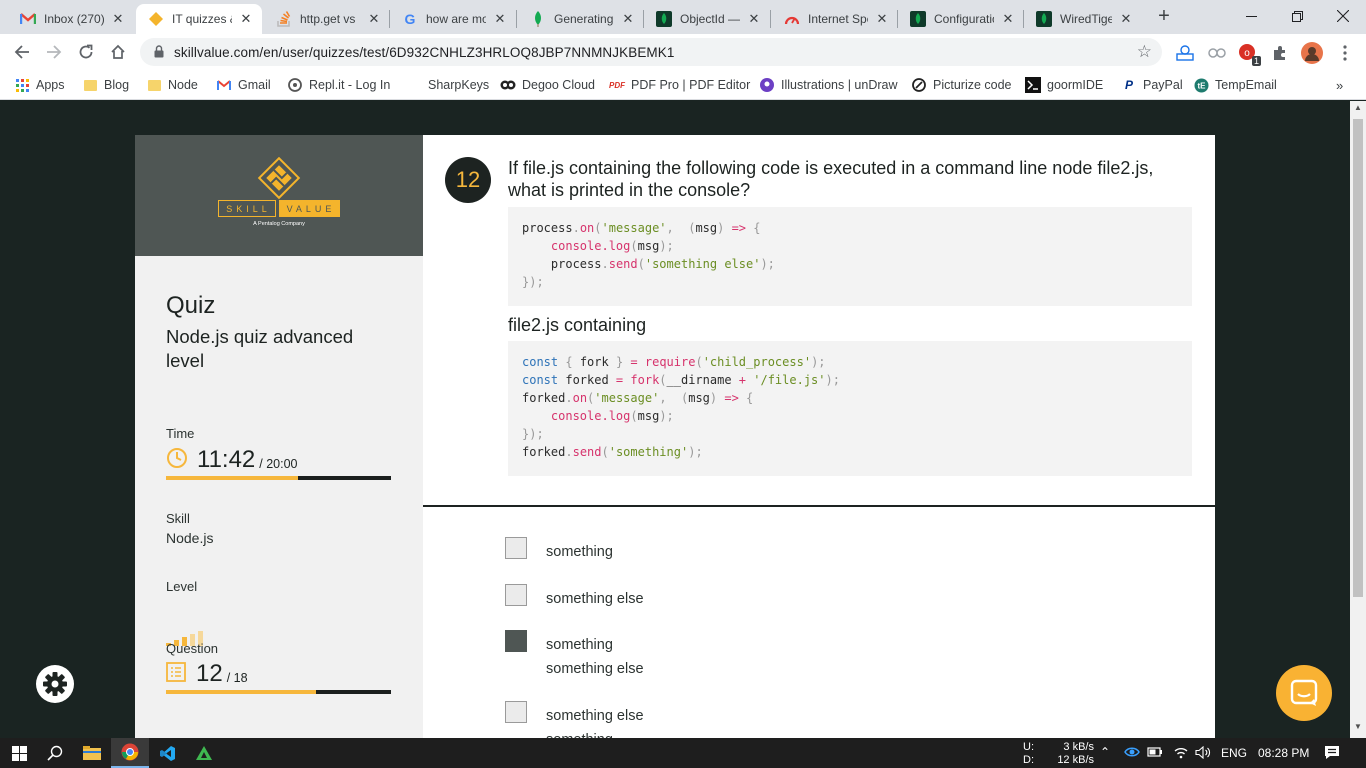 This screenshot has width=1366, height=768. What do you see at coordinates (1203, 753) in the screenshot?
I see `tray-volume-icon` at bounding box center [1203, 753].